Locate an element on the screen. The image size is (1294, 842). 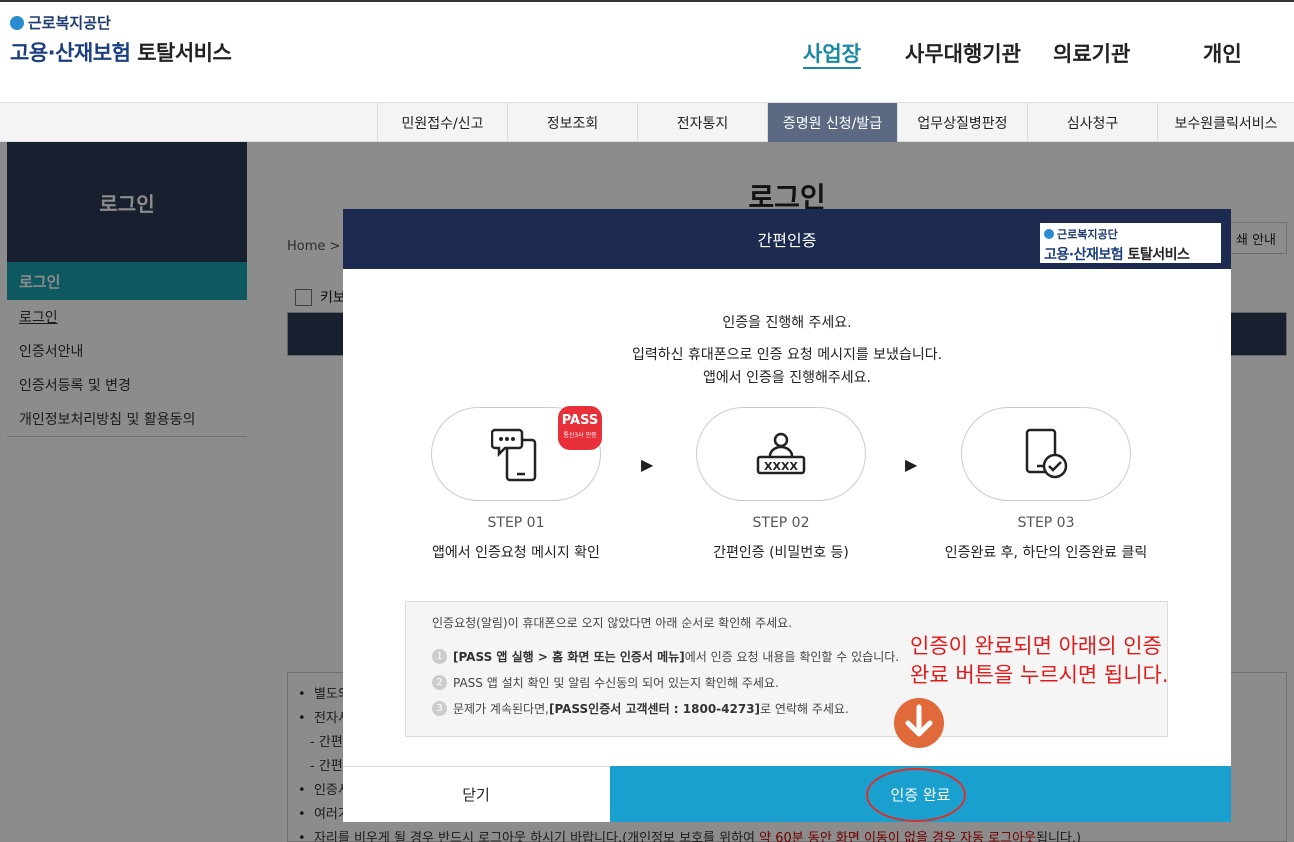
help-number: 1 is located at coordinates (439, 656).